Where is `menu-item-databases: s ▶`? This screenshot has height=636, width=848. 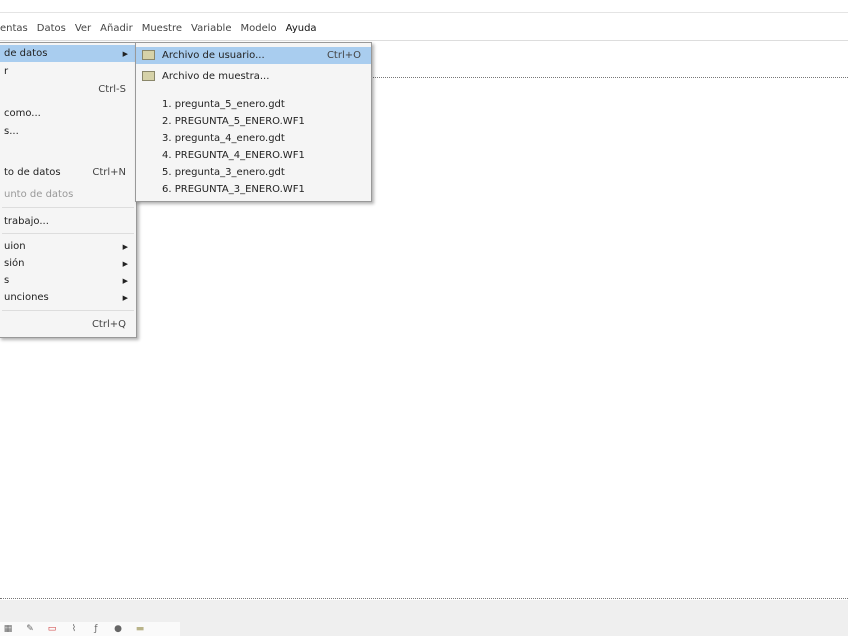
menu-item-databases: s ▶ is located at coordinates (68, 280).